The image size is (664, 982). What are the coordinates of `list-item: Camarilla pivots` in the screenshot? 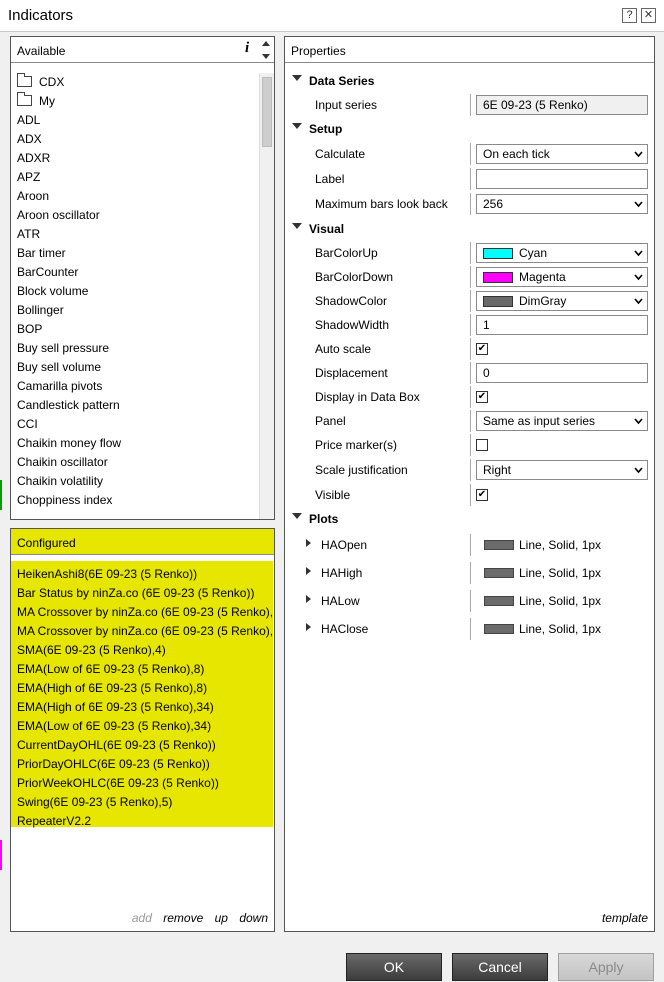 It's located at (135, 386).